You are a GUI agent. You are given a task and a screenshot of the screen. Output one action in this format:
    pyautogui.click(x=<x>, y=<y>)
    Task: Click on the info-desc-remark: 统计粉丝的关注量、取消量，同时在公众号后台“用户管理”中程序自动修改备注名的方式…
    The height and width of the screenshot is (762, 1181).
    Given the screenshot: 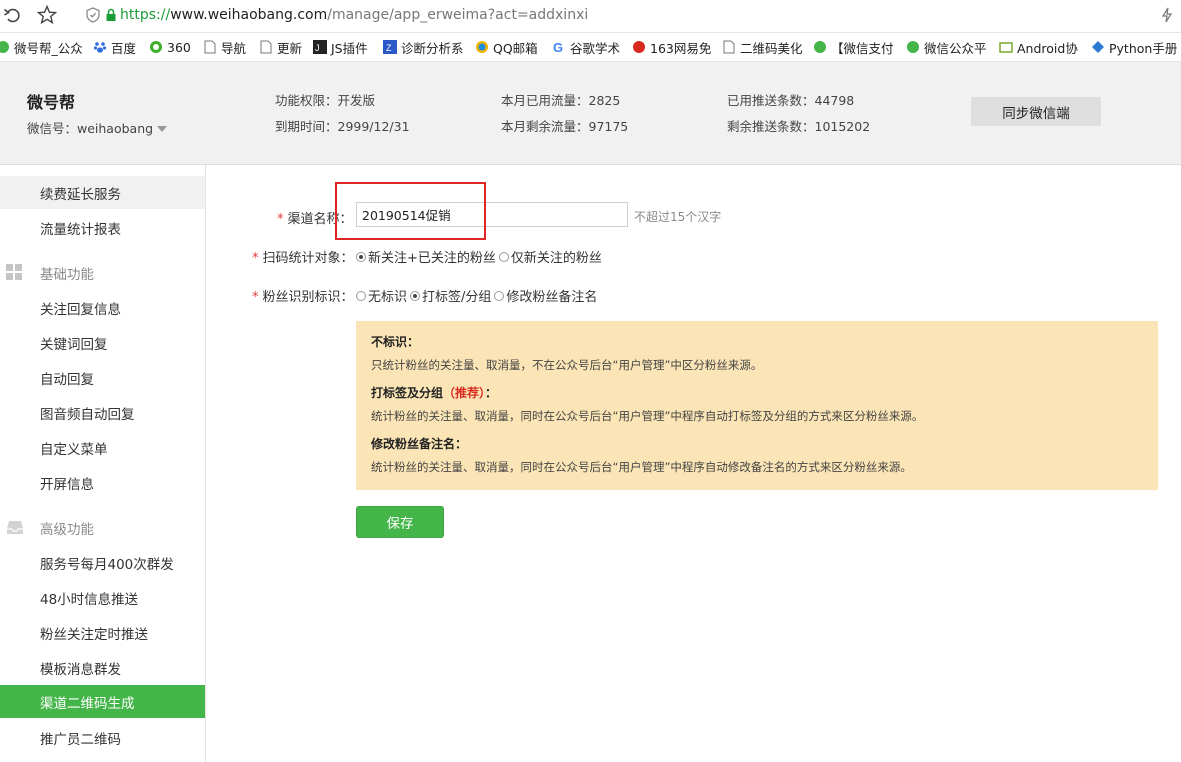 What is the action you would take?
    pyautogui.click(x=641, y=467)
    